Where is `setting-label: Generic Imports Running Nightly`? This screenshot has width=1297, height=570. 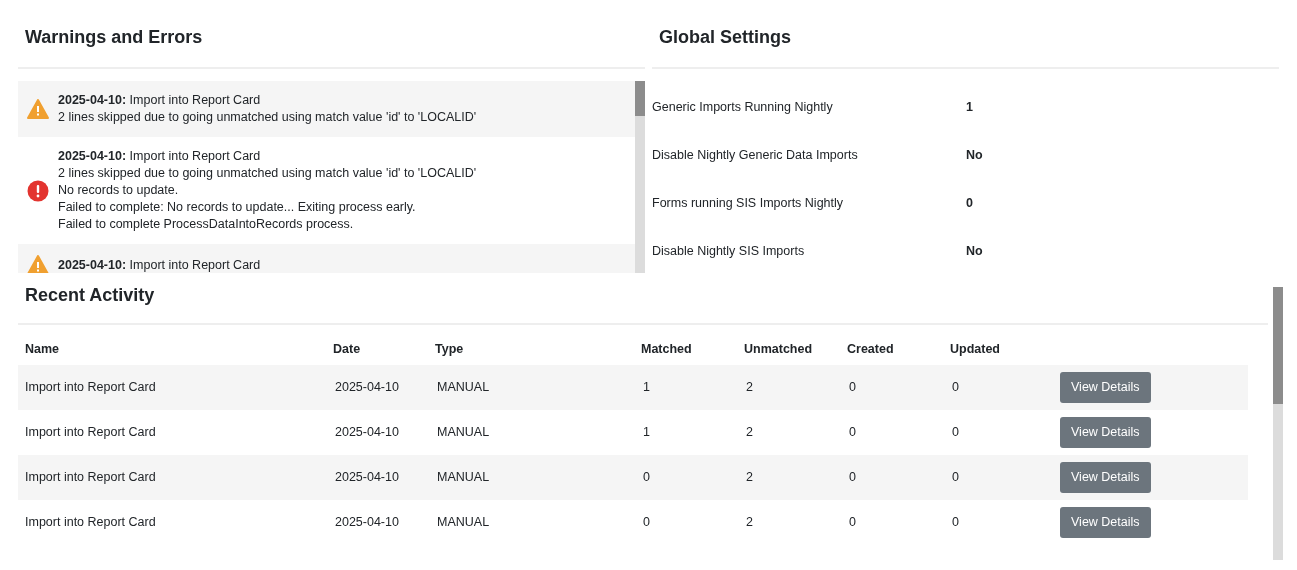 setting-label: Generic Imports Running Nightly is located at coordinates (743, 107).